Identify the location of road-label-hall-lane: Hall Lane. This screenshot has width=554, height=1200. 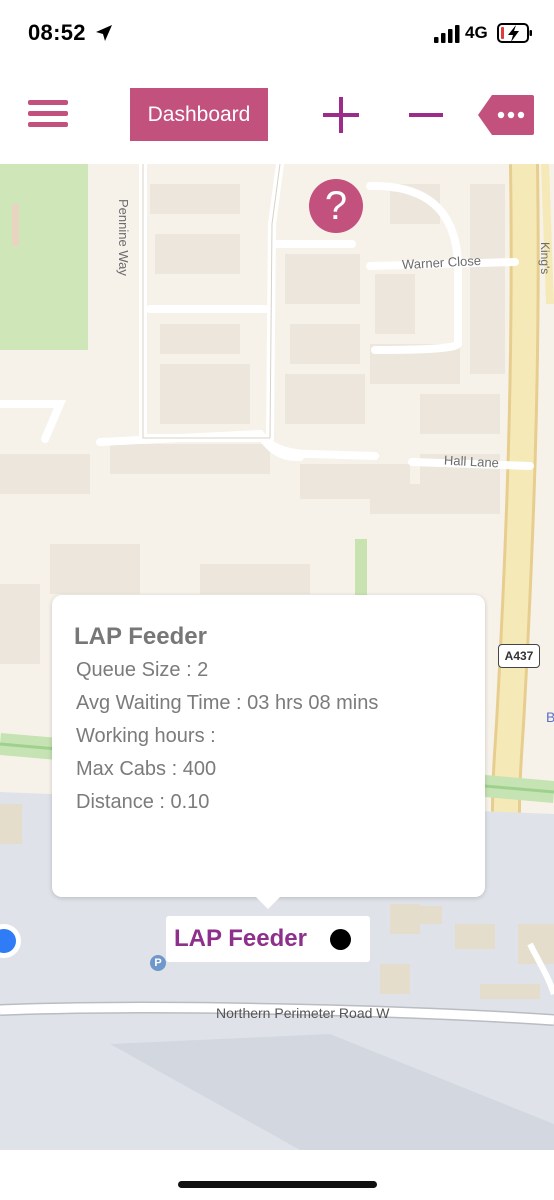
(471, 461).